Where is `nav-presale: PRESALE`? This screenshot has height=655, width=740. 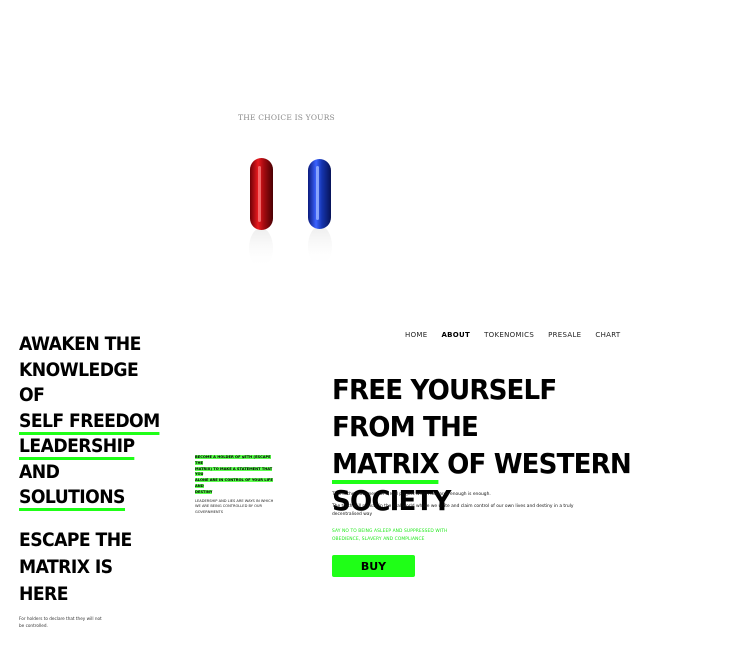
nav-presale: PRESALE is located at coordinates (564, 335).